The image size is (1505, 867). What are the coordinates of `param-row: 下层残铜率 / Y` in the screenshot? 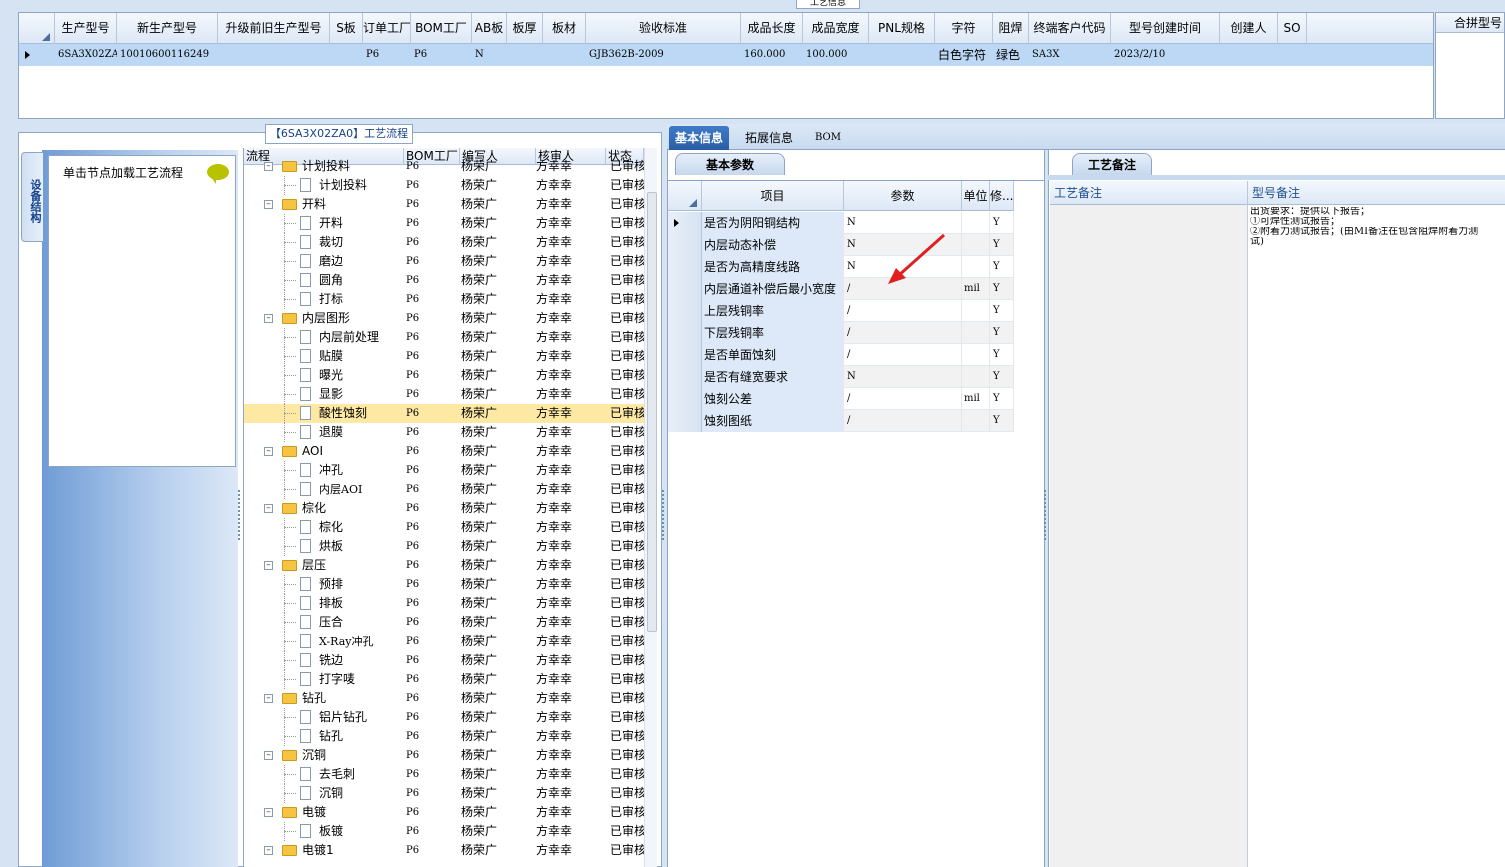 It's located at (841, 333).